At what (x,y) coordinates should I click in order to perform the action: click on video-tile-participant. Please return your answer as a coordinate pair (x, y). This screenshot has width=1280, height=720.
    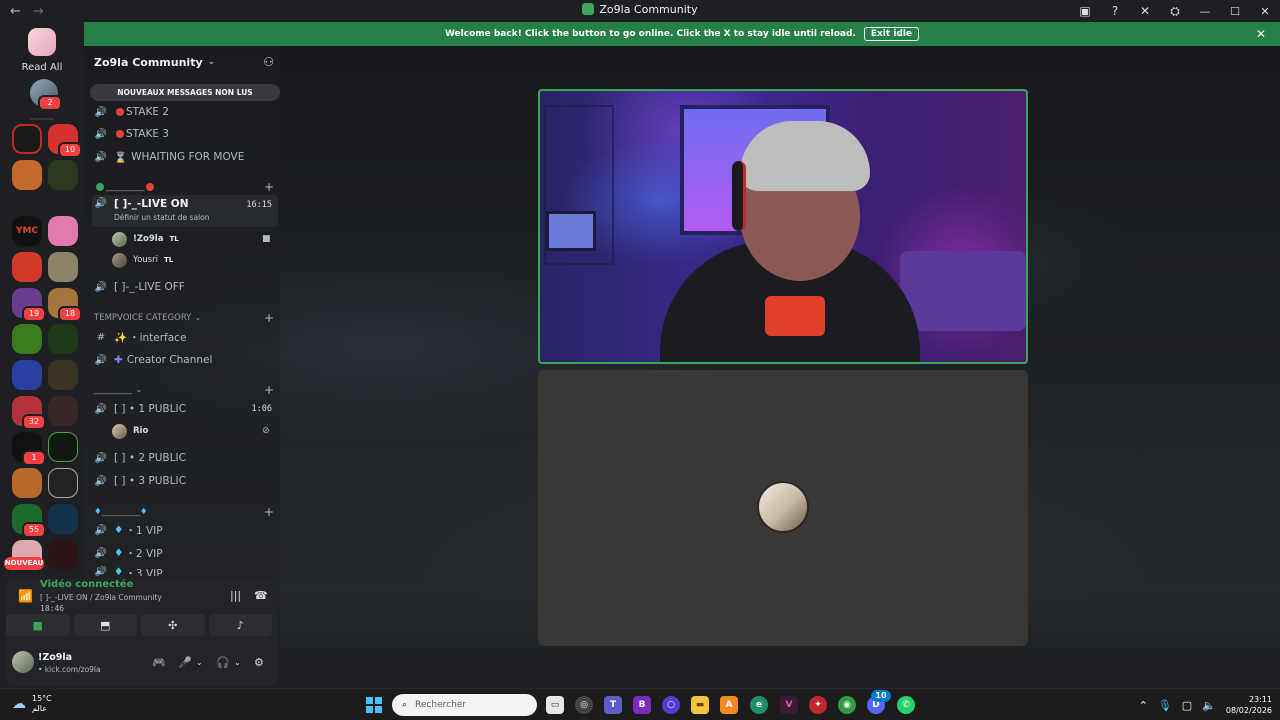
    Looking at the image, I should click on (783, 508).